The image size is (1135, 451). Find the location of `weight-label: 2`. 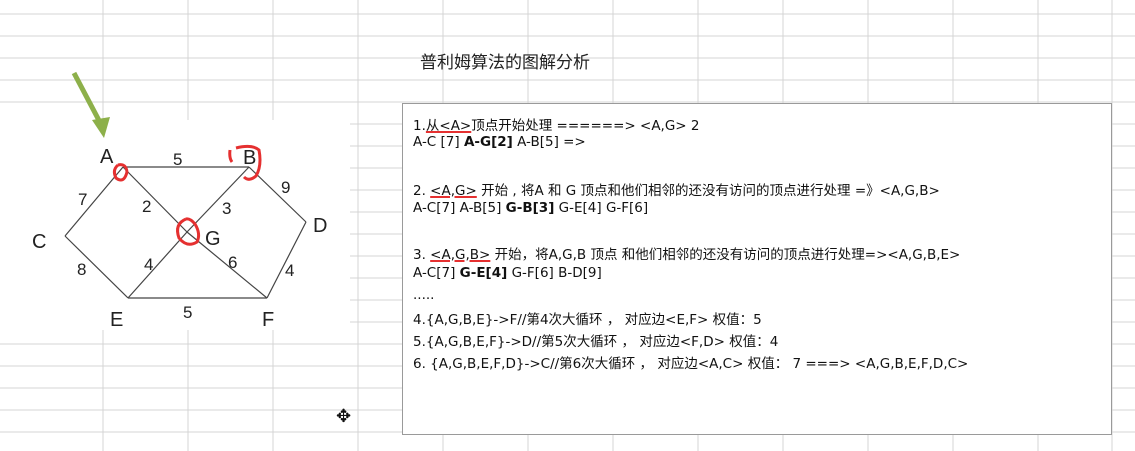

weight-label: 2 is located at coordinates (146, 206).